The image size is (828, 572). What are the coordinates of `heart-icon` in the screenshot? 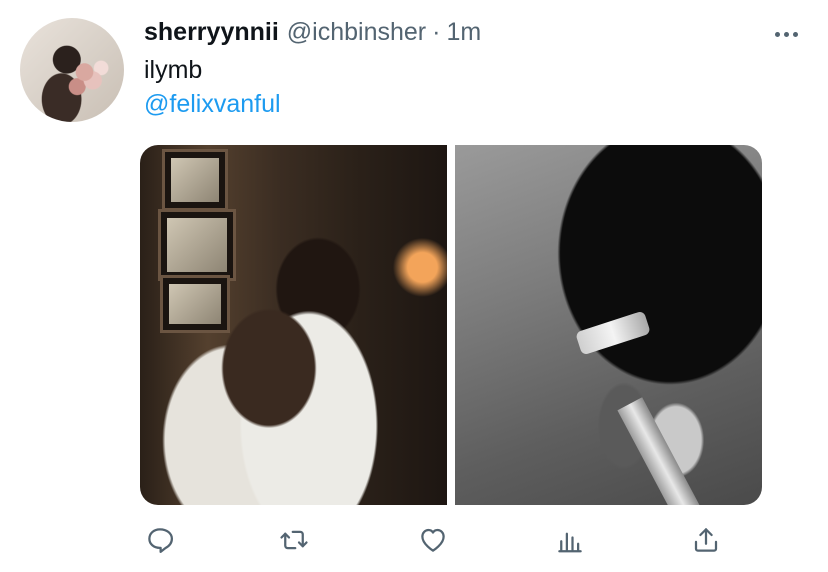 It's located at (433, 540).